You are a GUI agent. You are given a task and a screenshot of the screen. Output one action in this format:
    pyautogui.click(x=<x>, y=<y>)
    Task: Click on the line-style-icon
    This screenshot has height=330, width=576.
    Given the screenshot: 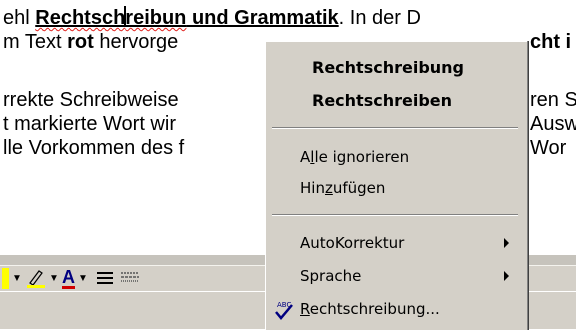 What is the action you would take?
    pyautogui.click(x=105, y=278)
    